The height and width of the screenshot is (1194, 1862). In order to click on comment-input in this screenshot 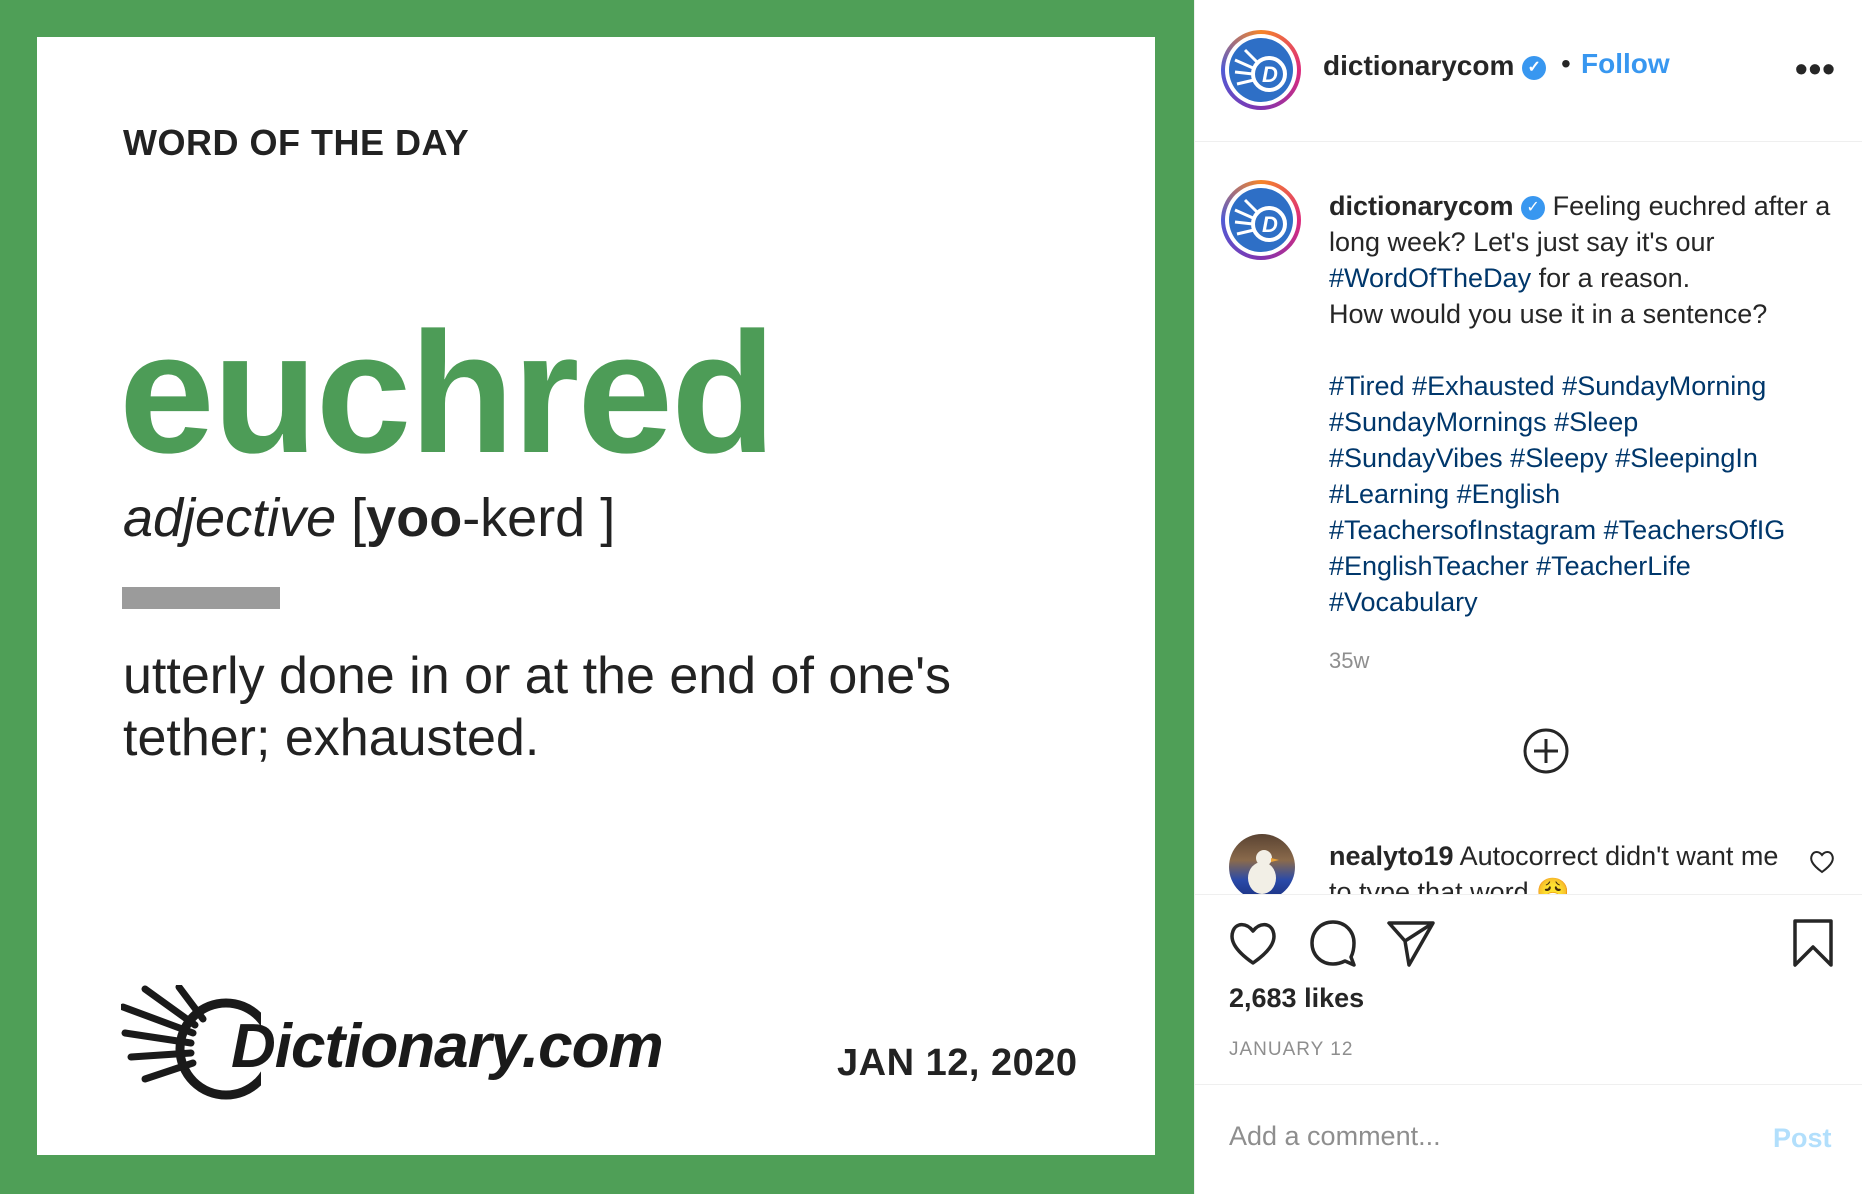, I will do `click(1469, 1136)`.